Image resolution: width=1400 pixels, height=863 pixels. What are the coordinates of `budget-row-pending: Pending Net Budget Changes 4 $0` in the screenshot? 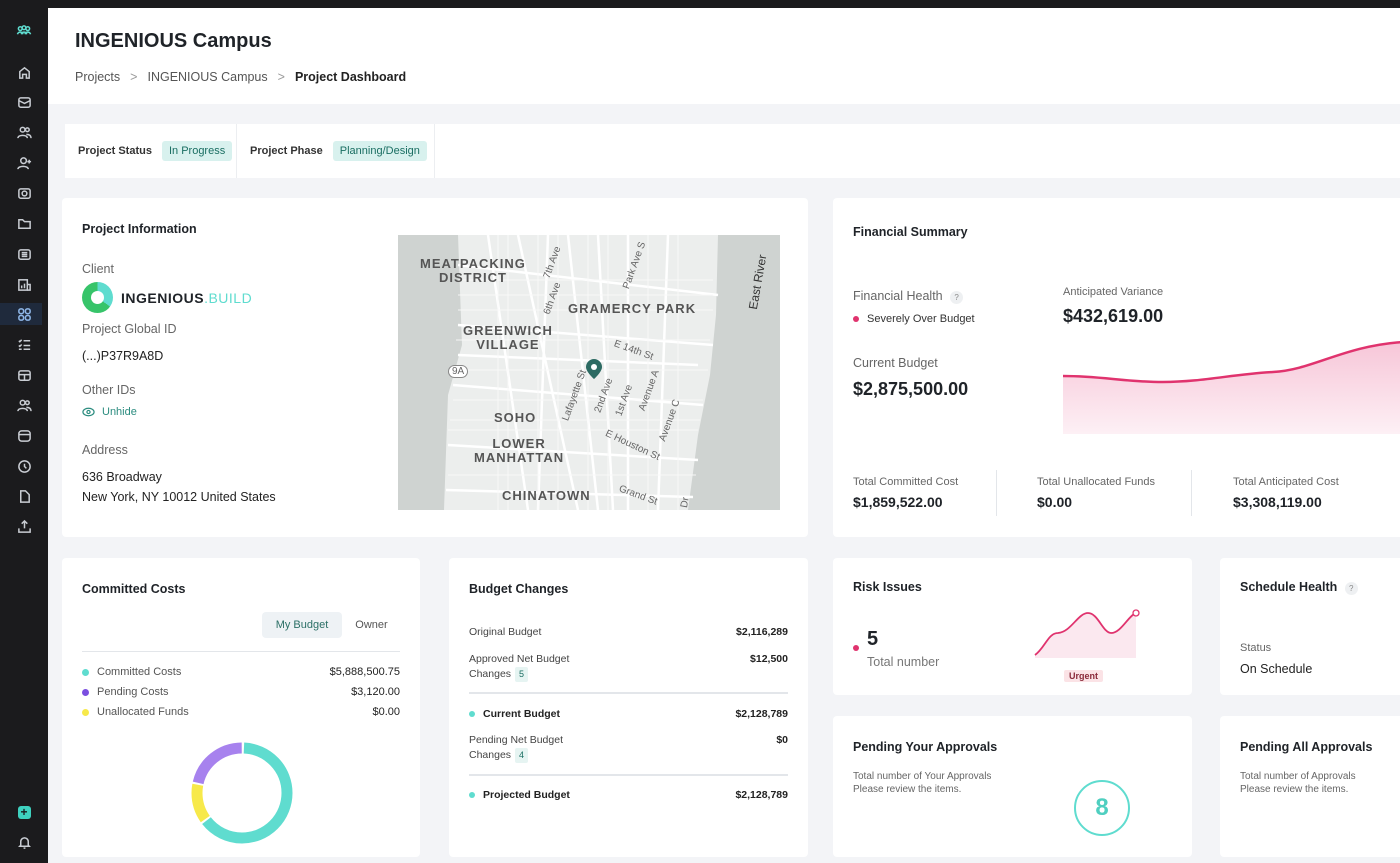 It's located at (628, 748).